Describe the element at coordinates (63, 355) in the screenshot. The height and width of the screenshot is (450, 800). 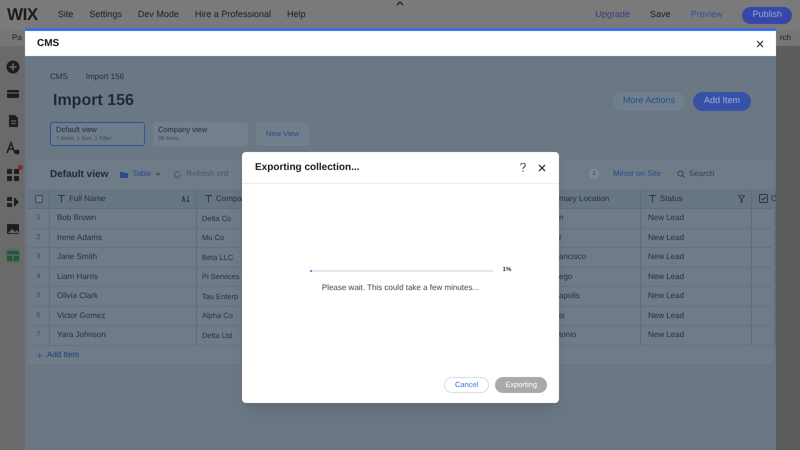
I see `add-item-link: Add Item` at that location.